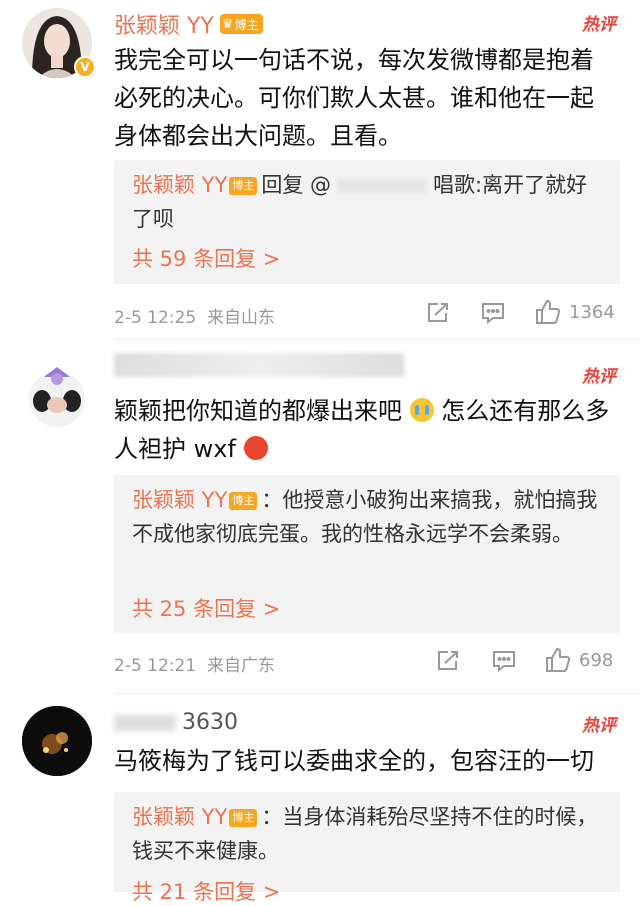 This screenshot has width=640, height=906. I want to click on view-replies-link: 共 25 条回复 >, so click(206, 608).